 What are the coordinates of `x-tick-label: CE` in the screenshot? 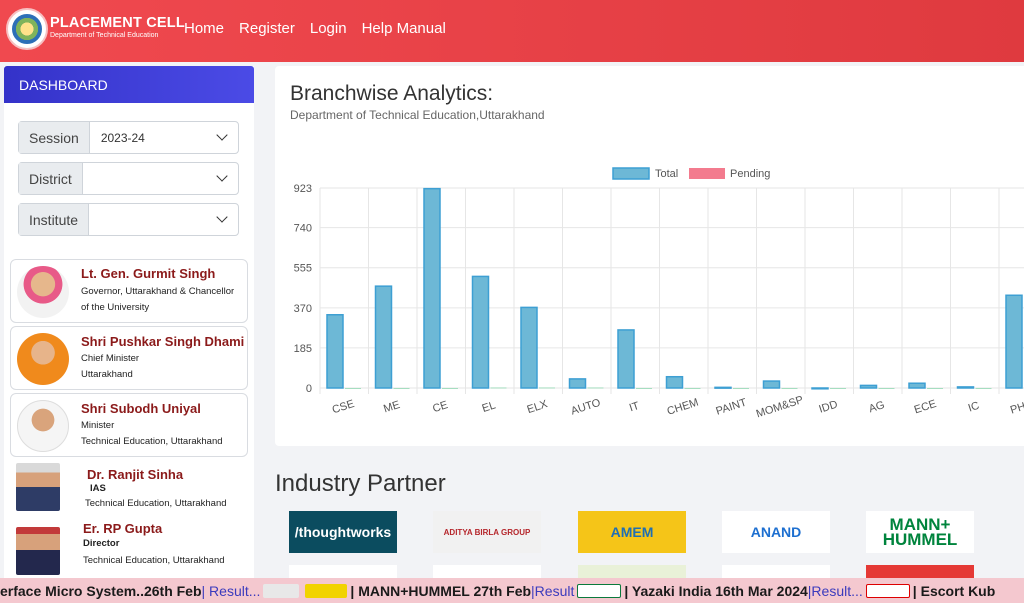 It's located at (440, 407).